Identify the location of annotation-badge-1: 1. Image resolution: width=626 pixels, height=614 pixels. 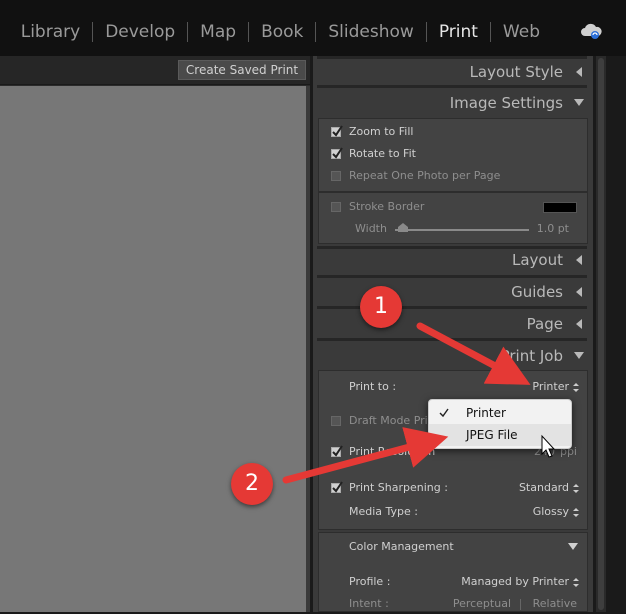
(381, 307).